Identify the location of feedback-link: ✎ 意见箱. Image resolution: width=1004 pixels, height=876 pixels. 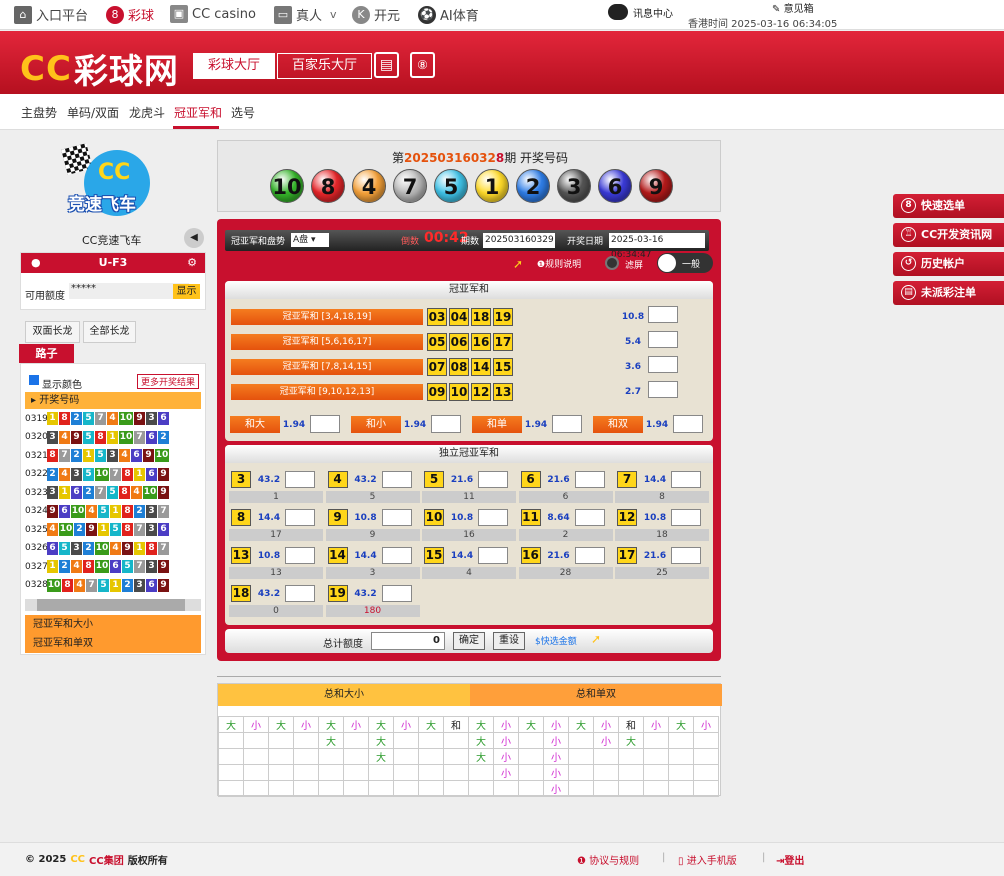
(793, 7).